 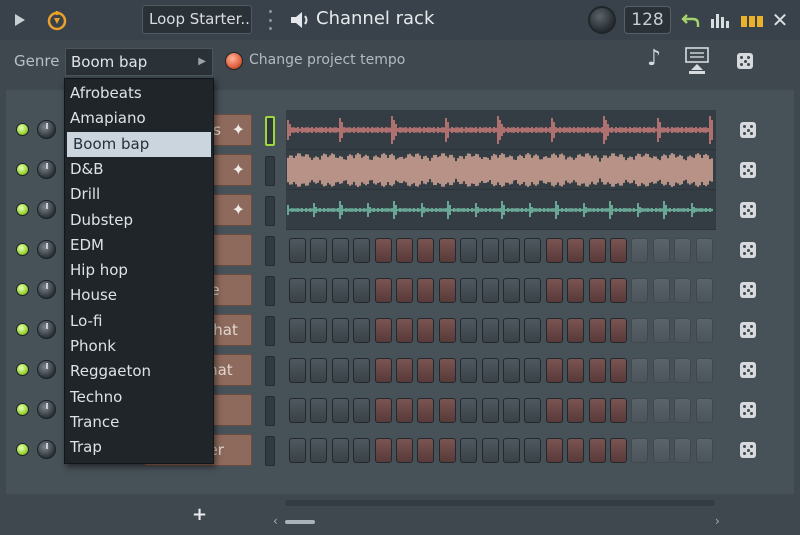 What do you see at coordinates (139, 93) in the screenshot?
I see `genre-option: Afrobeats` at bounding box center [139, 93].